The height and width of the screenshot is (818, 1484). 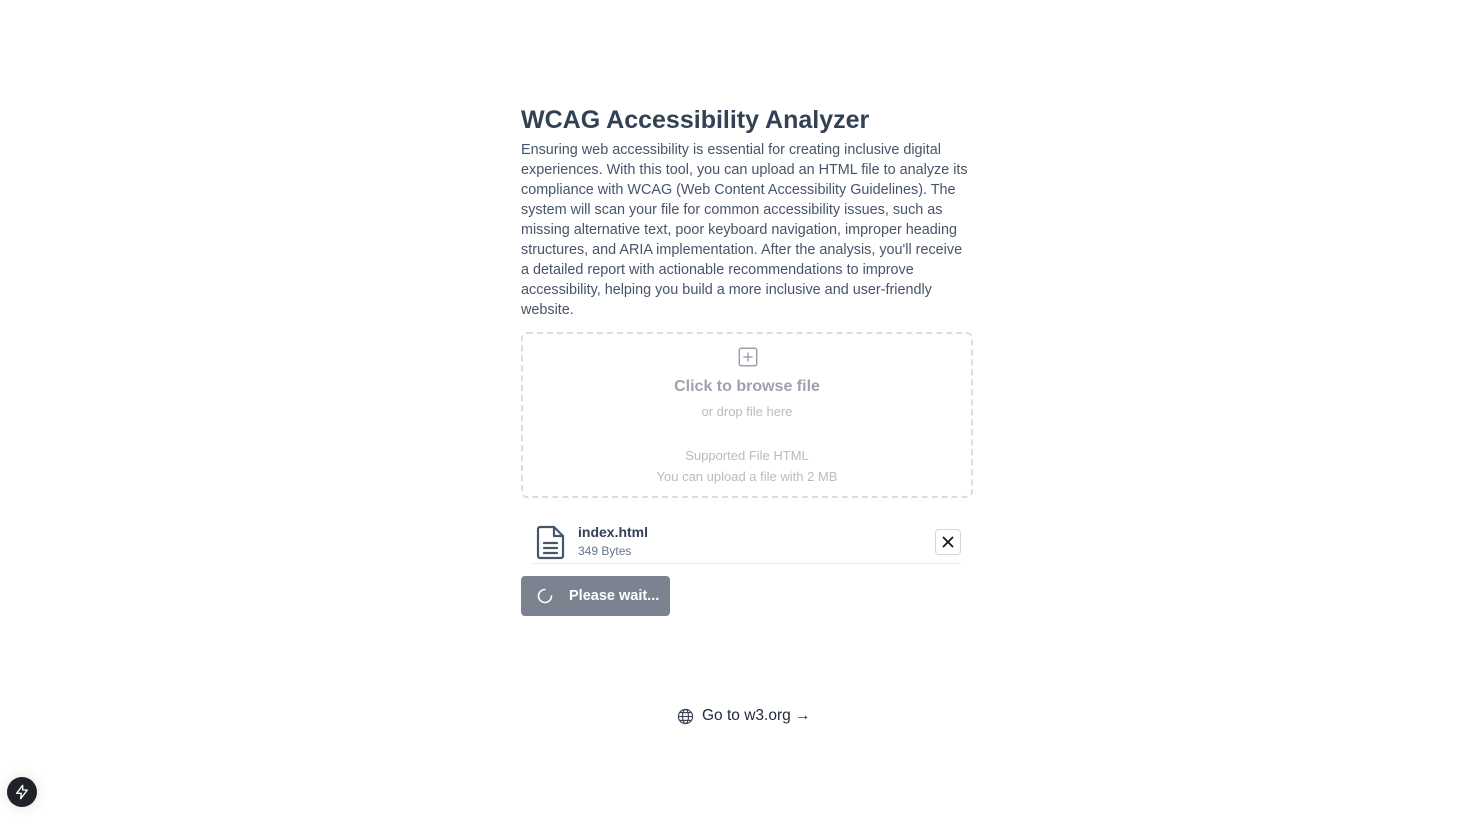 What do you see at coordinates (747, 386) in the screenshot?
I see `dropzone-title: Click to browse file` at bounding box center [747, 386].